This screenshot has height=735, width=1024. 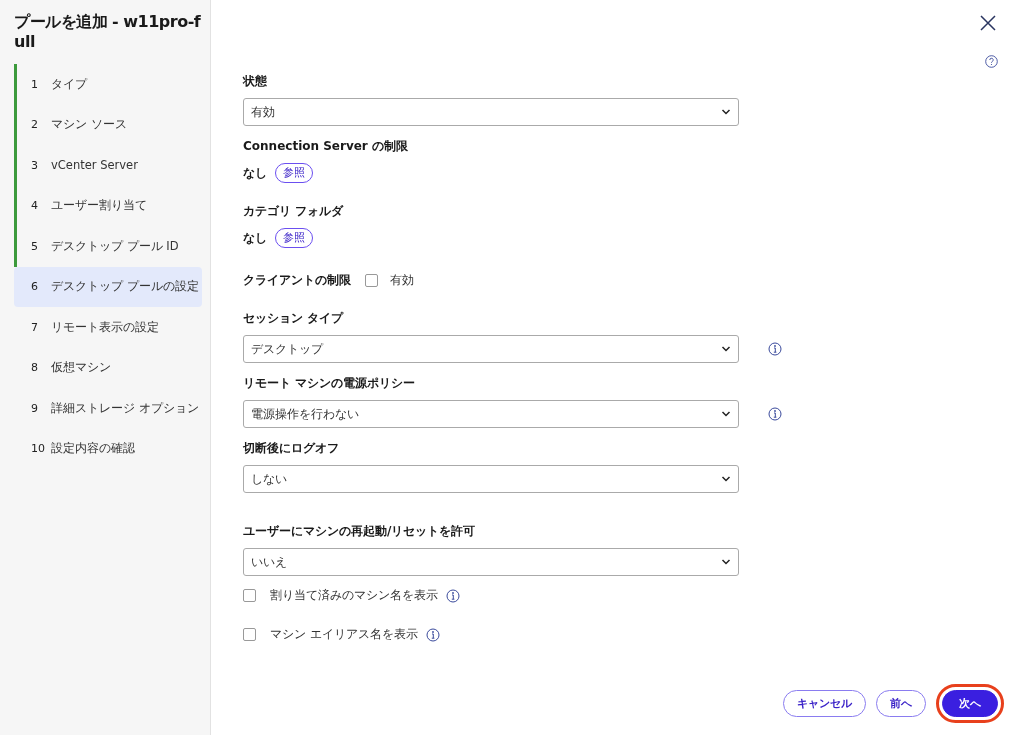 What do you see at coordinates (297, 280) in the screenshot?
I see `field-label: クライアントの制限` at bounding box center [297, 280].